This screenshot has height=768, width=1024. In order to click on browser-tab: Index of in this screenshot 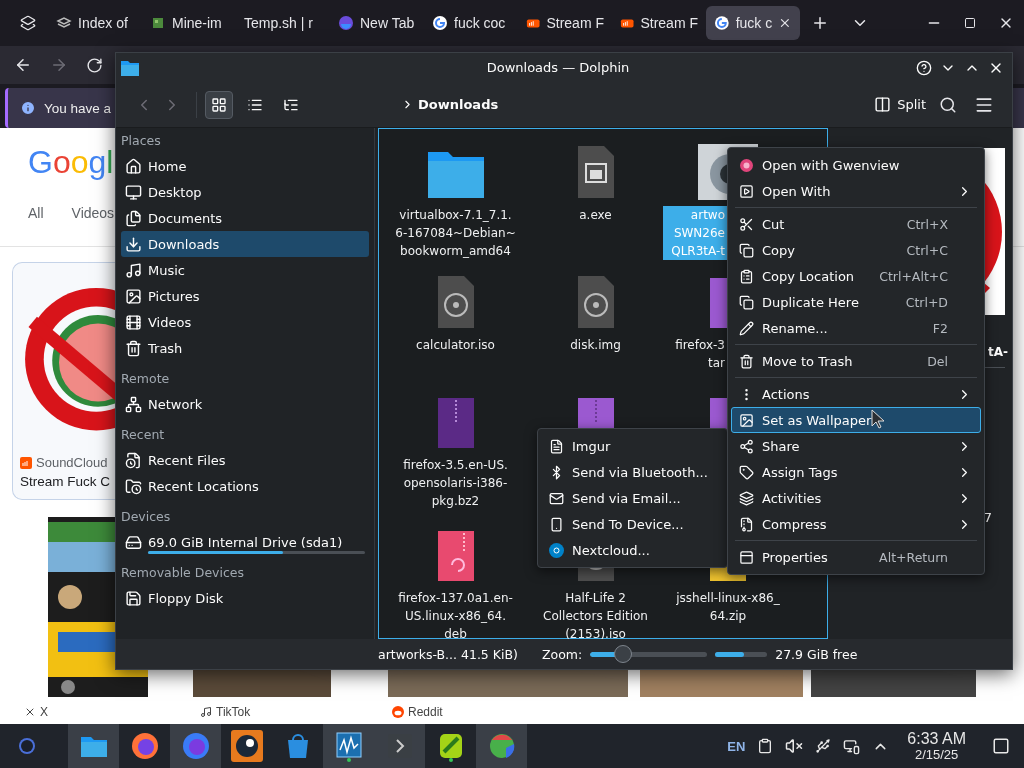, I will do `click(95, 23)`.